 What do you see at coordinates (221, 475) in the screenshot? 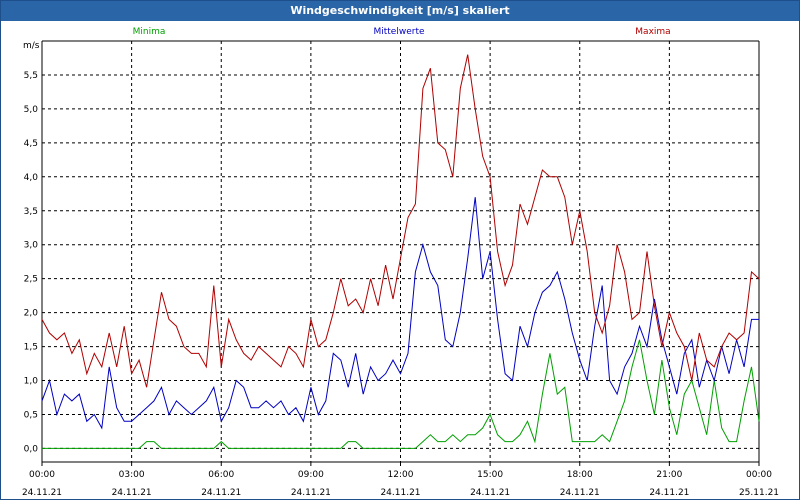
I see `x-tick-time: 06:00` at bounding box center [221, 475].